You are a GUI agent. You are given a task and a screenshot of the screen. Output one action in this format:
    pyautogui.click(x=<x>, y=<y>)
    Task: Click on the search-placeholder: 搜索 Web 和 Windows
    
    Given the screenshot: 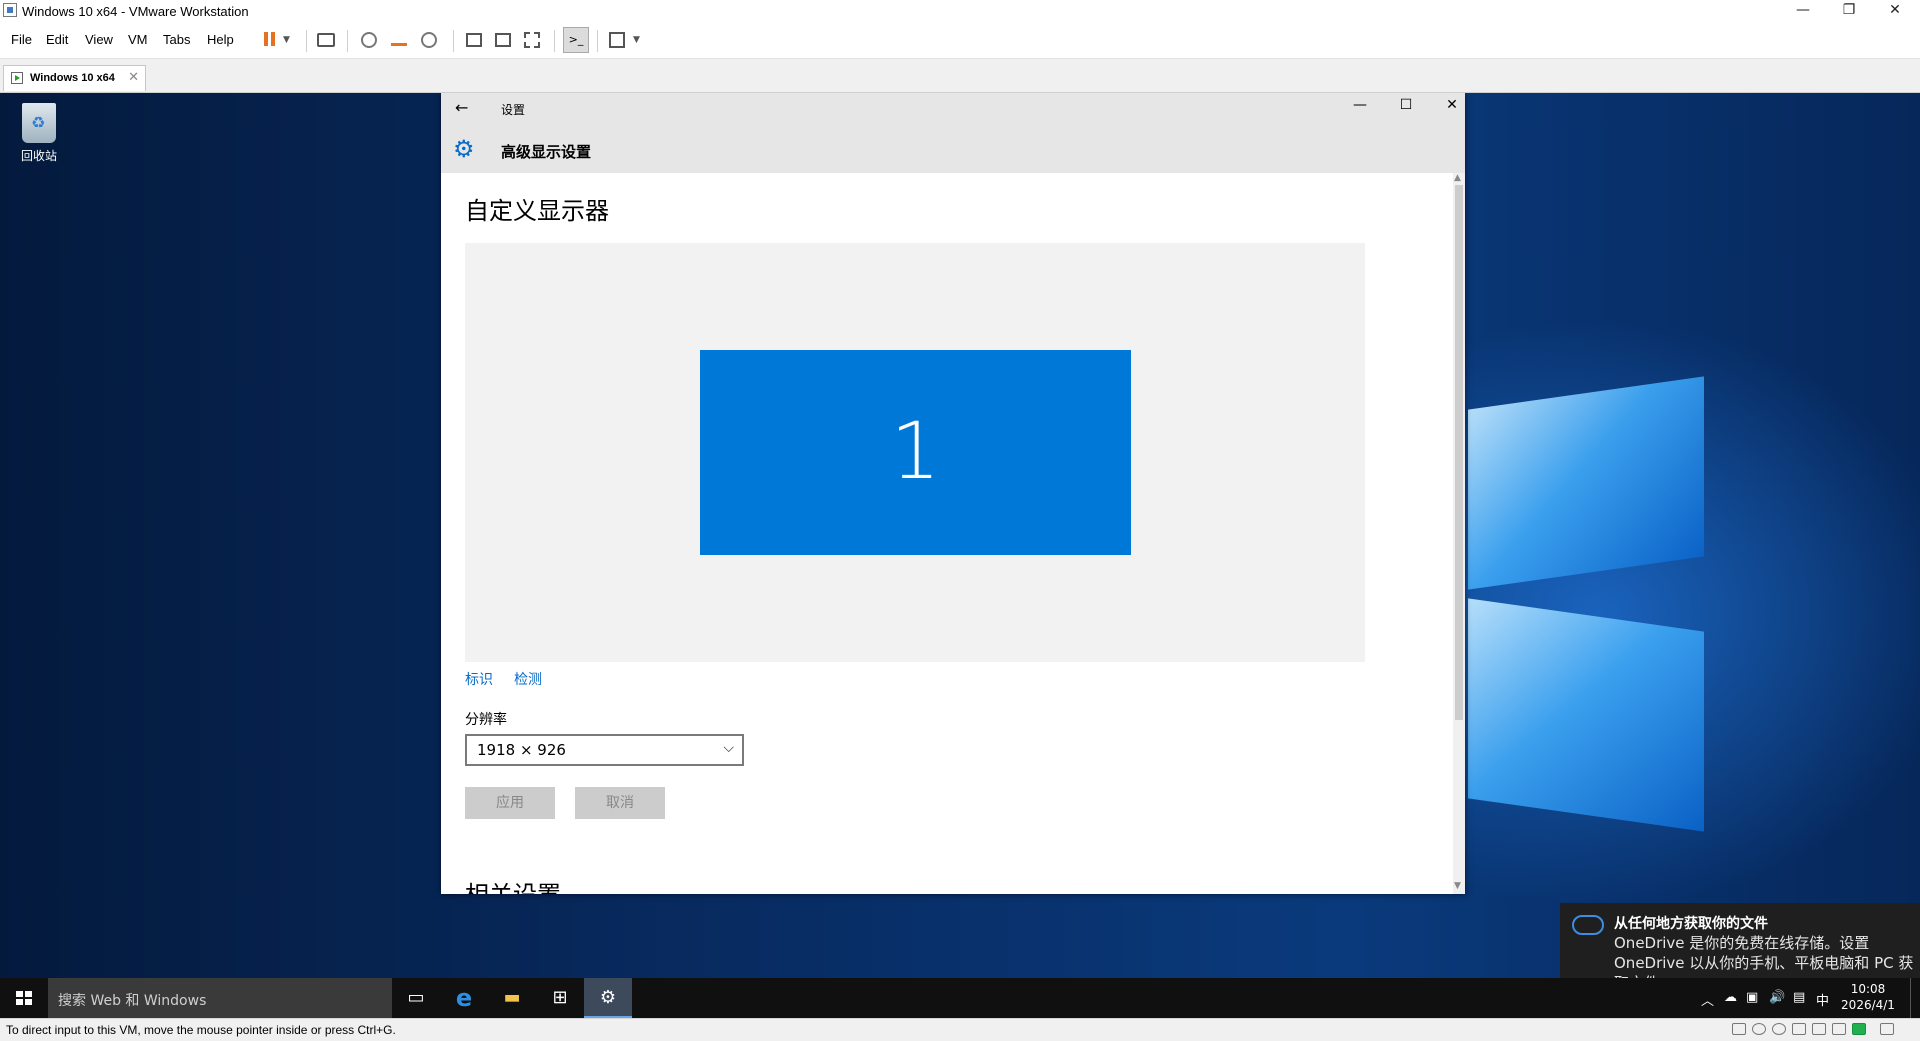 What is the action you would take?
    pyautogui.click(x=132, y=1001)
    